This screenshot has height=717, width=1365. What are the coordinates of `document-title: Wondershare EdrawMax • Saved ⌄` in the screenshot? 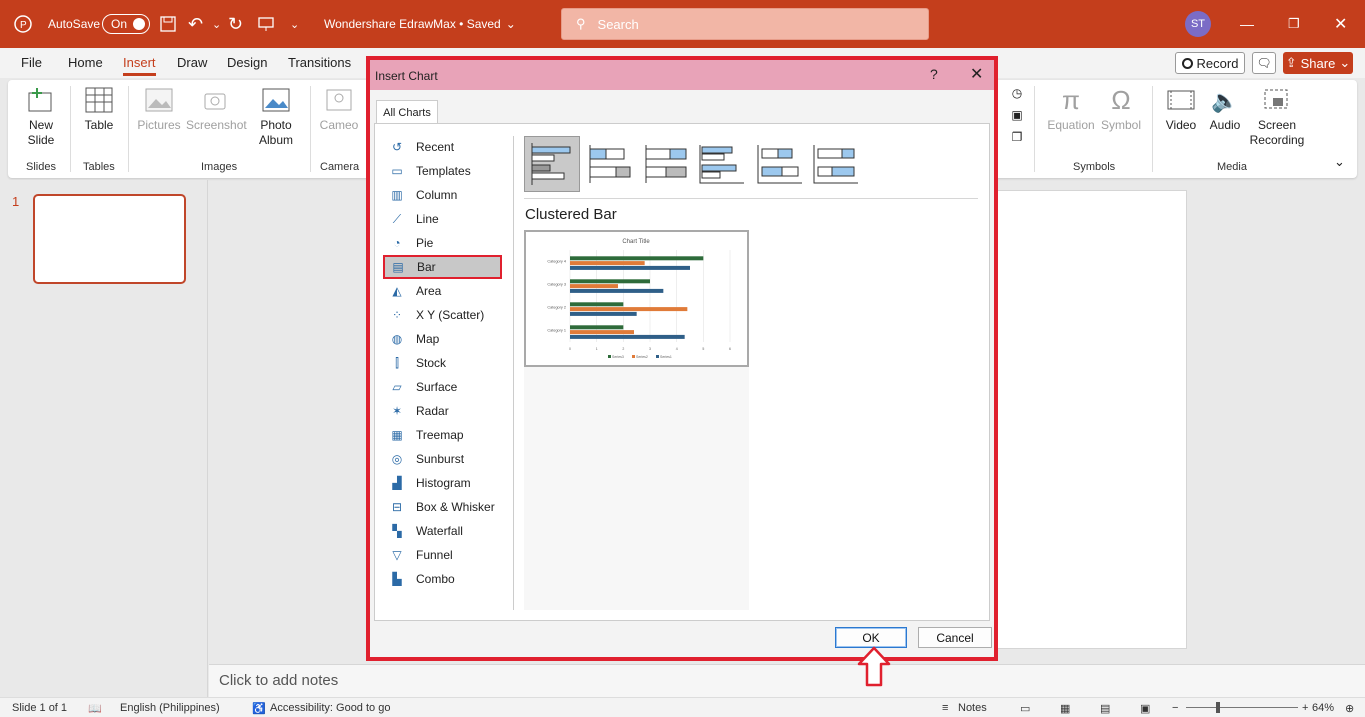 It's located at (420, 24).